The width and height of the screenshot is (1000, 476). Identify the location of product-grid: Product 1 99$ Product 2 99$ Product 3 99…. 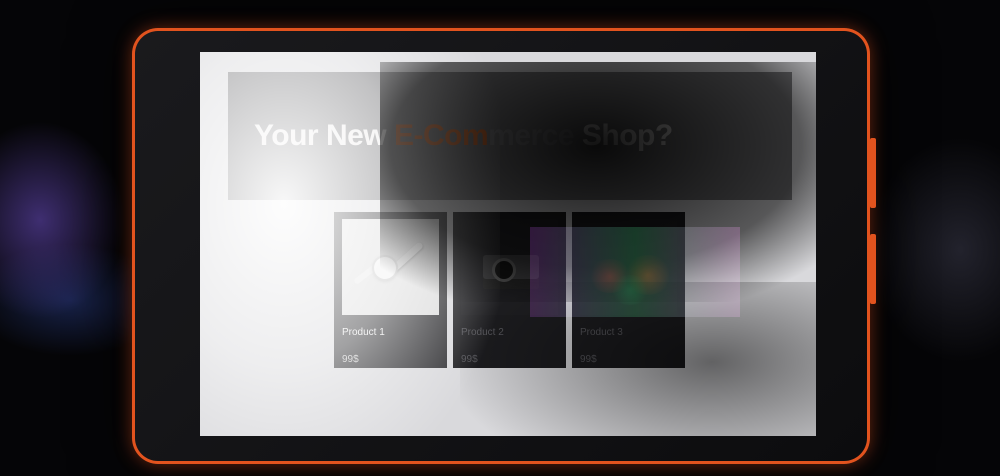
(509, 290).